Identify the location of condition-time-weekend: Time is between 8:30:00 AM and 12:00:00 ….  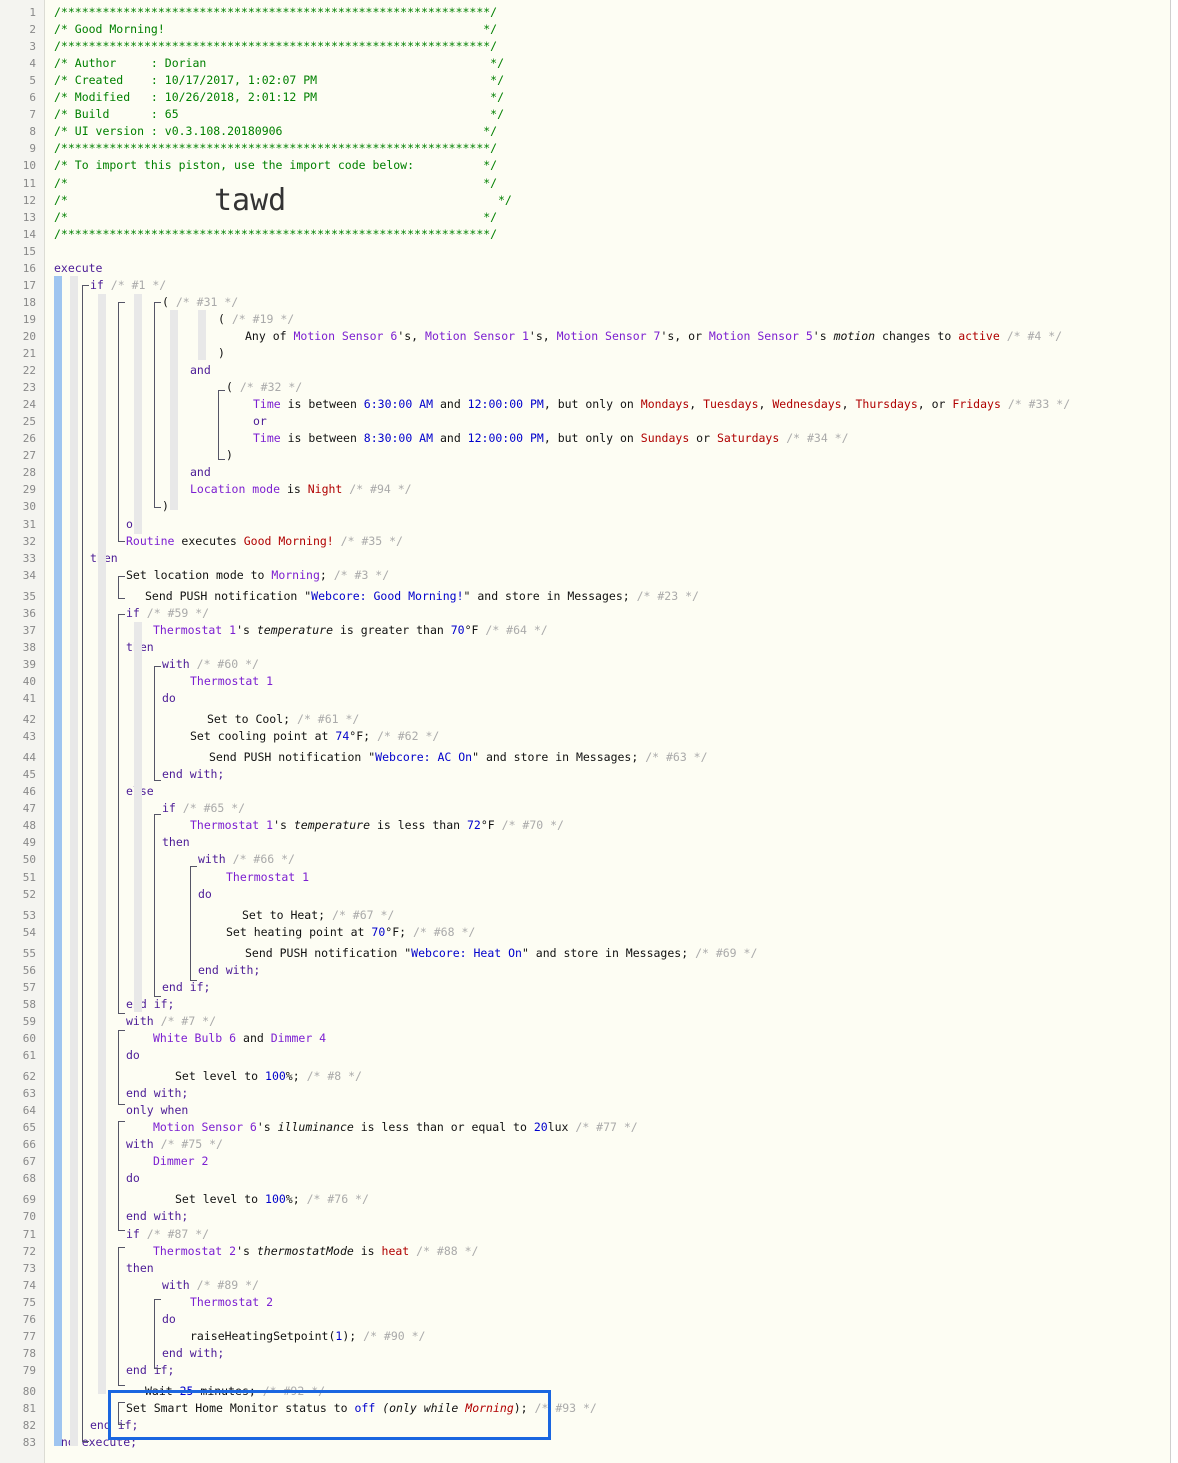
(551, 438).